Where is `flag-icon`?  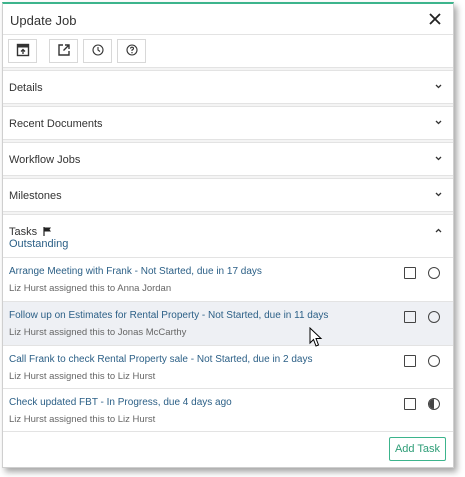 flag-icon is located at coordinates (47, 231).